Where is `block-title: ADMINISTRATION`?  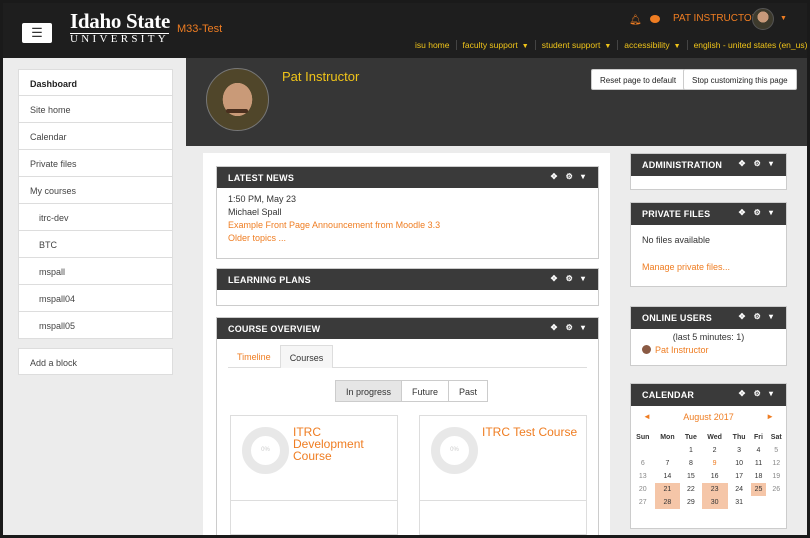
block-title: ADMINISTRATION is located at coordinates (682, 165).